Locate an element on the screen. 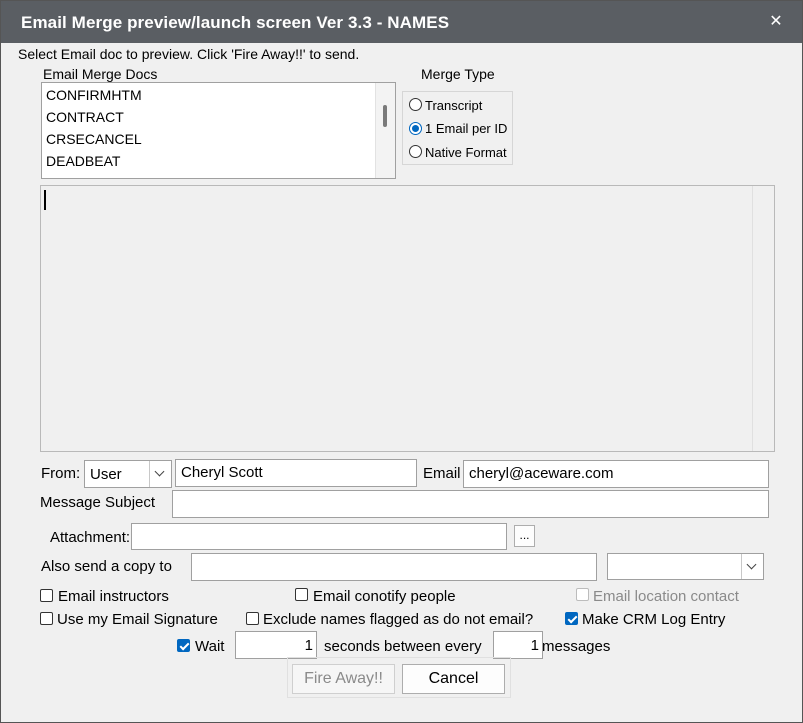 Image resolution: width=803 pixels, height=723 pixels. copy-to-type-select is located at coordinates (685, 566).